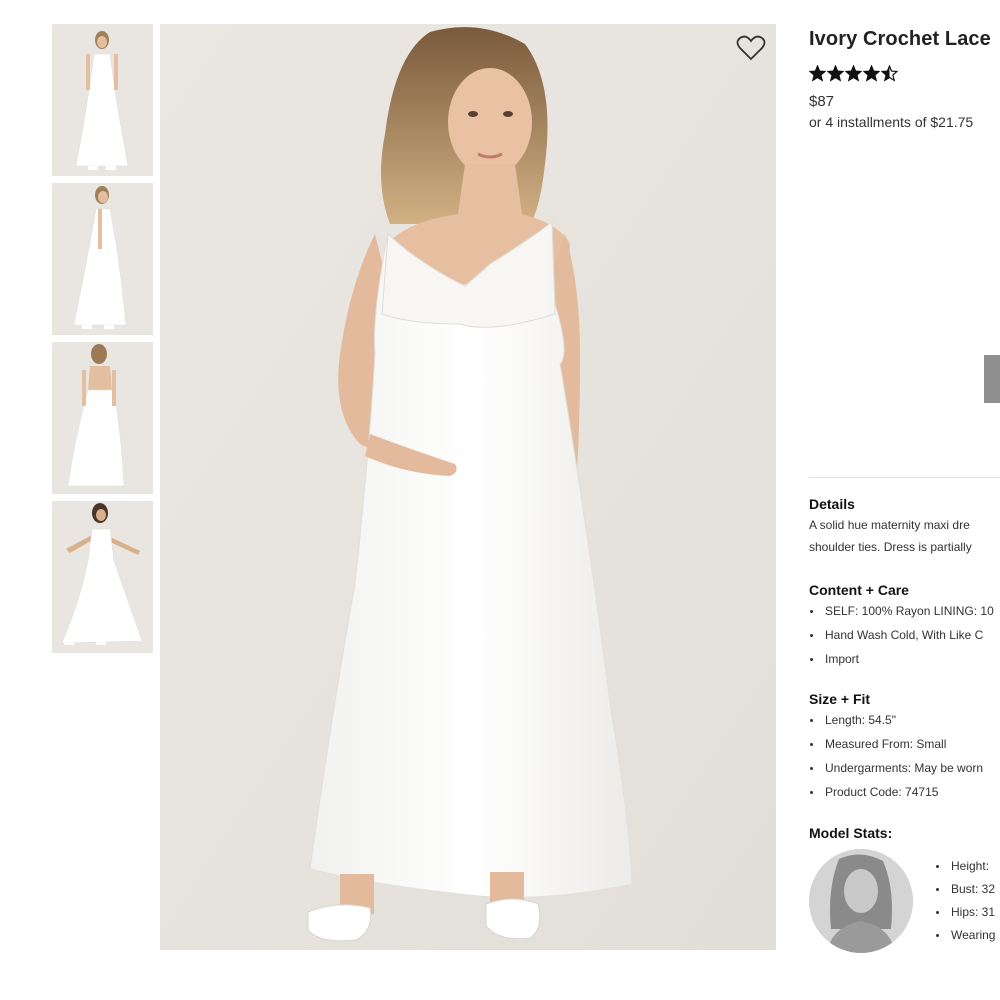 This screenshot has height=1000, width=1000. What do you see at coordinates (965, 937) in the screenshot?
I see `list-item: Wearing` at bounding box center [965, 937].